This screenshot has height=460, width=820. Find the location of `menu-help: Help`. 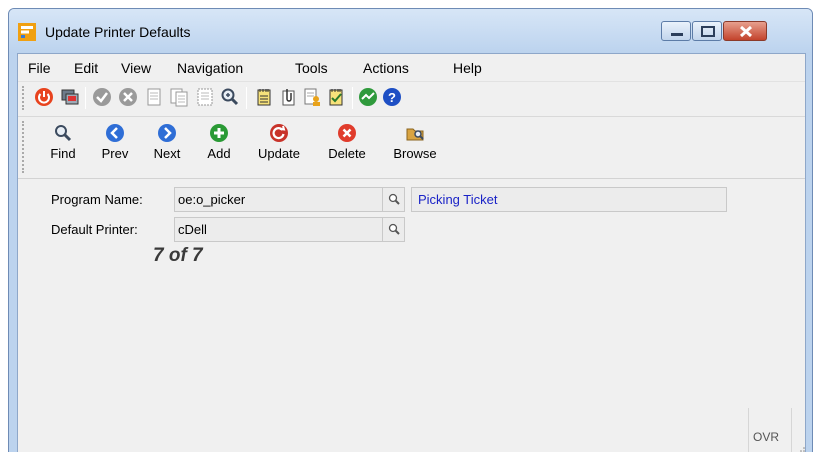

menu-help: Help is located at coordinates (467, 68).